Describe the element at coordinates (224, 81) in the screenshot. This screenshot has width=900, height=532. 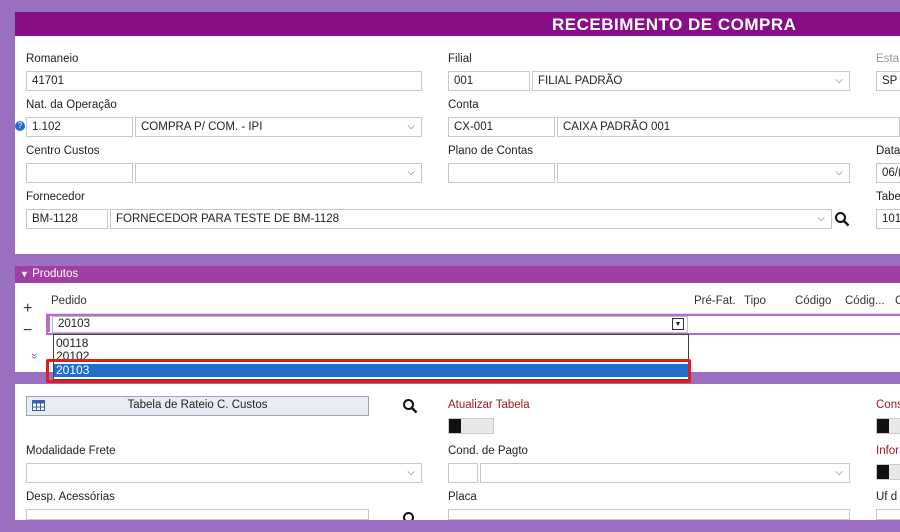
I see `romaneio-field: 41701` at that location.